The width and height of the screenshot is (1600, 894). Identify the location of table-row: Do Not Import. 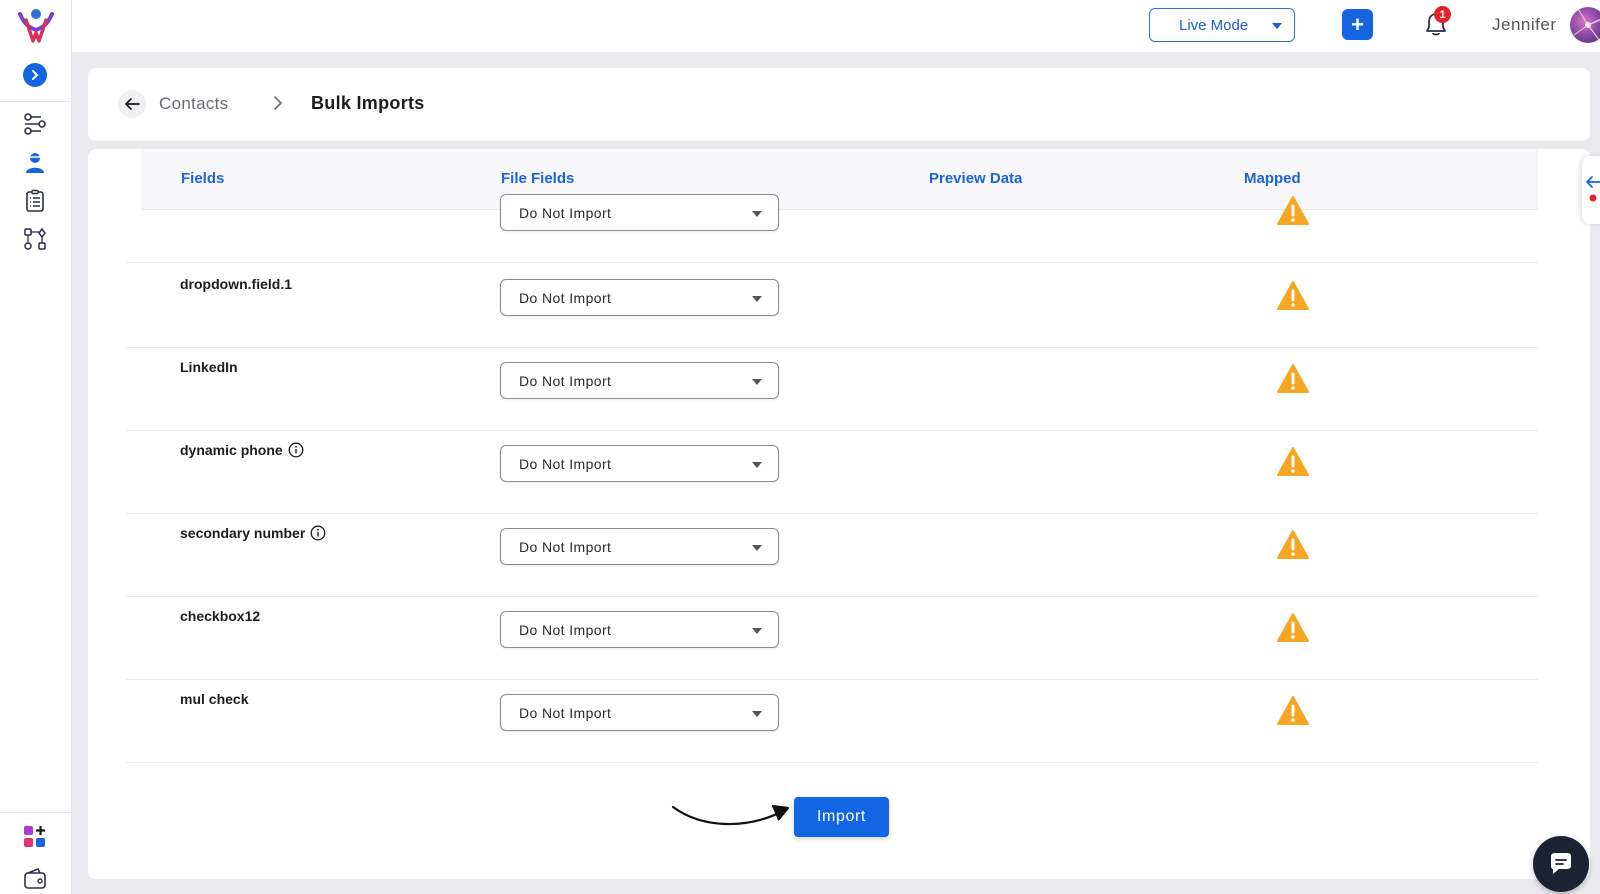
(832, 220).